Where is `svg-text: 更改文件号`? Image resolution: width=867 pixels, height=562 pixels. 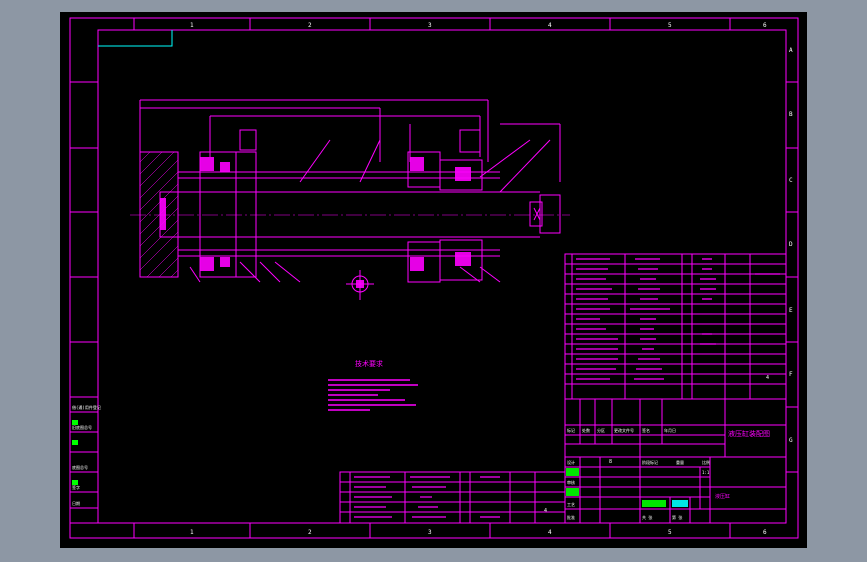 svg-text: 更改文件号 is located at coordinates (624, 430).